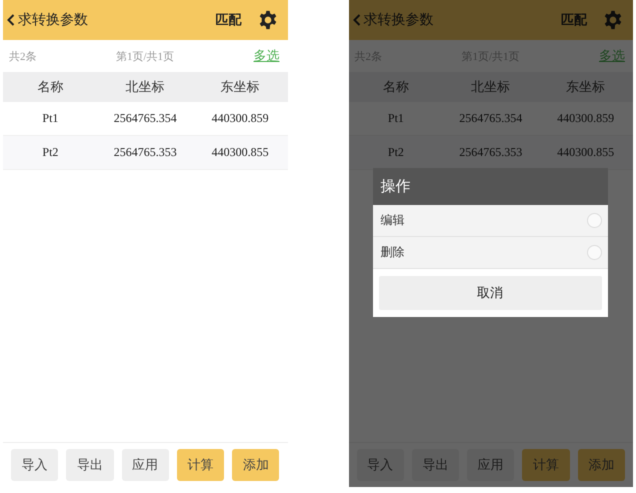  What do you see at coordinates (11, 20) in the screenshot?
I see `back-icon` at bounding box center [11, 20].